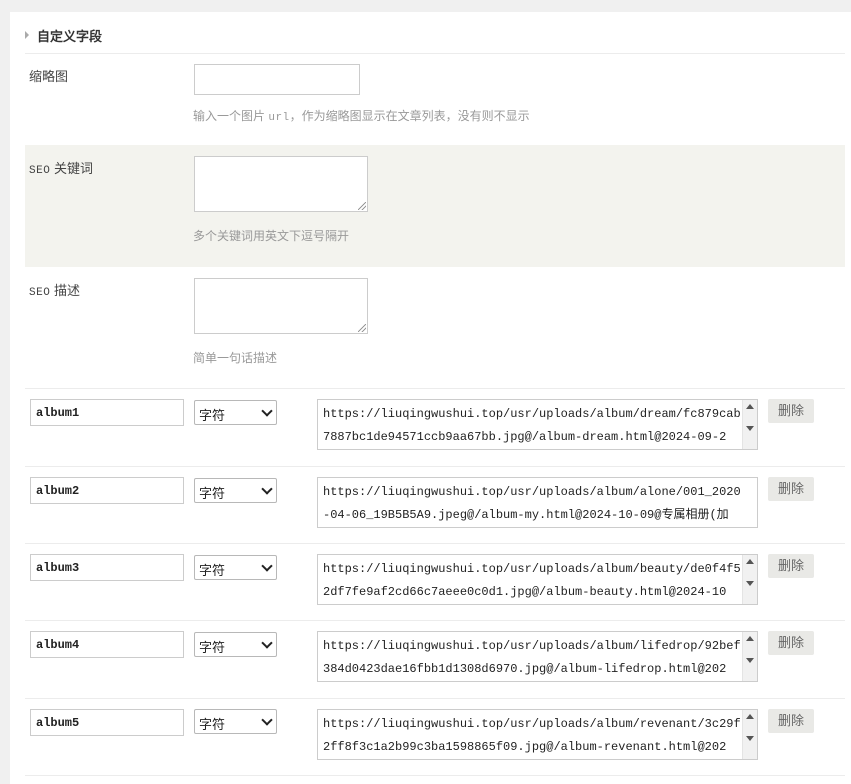  Describe the element at coordinates (277, 79) in the screenshot. I see `thumbnail-input` at that location.